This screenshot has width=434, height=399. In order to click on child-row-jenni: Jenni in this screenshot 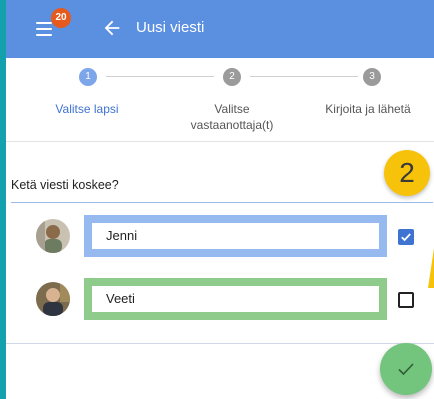, I will do `click(220, 236)`.